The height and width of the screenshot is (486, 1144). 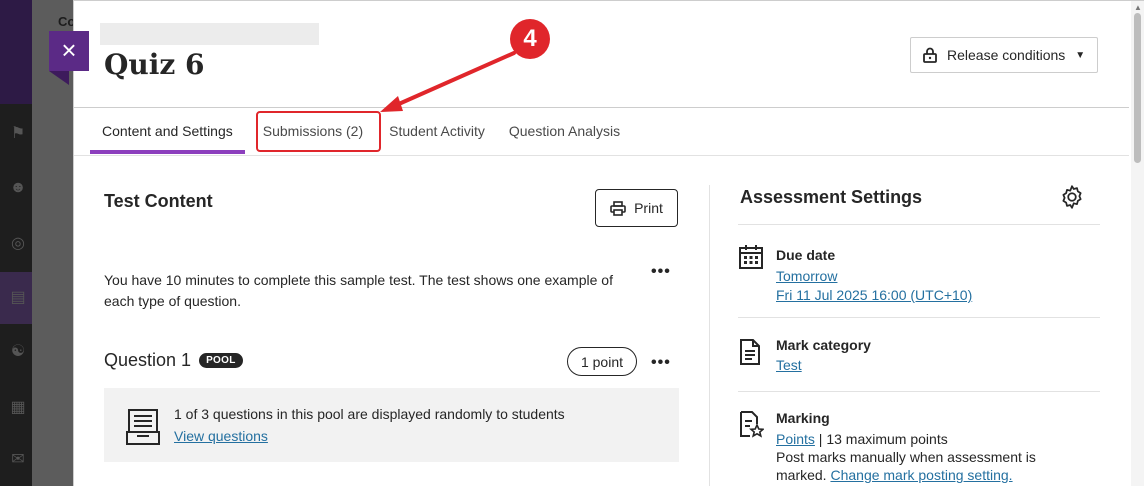 I want to click on close-icon: ×, so click(x=69, y=50).